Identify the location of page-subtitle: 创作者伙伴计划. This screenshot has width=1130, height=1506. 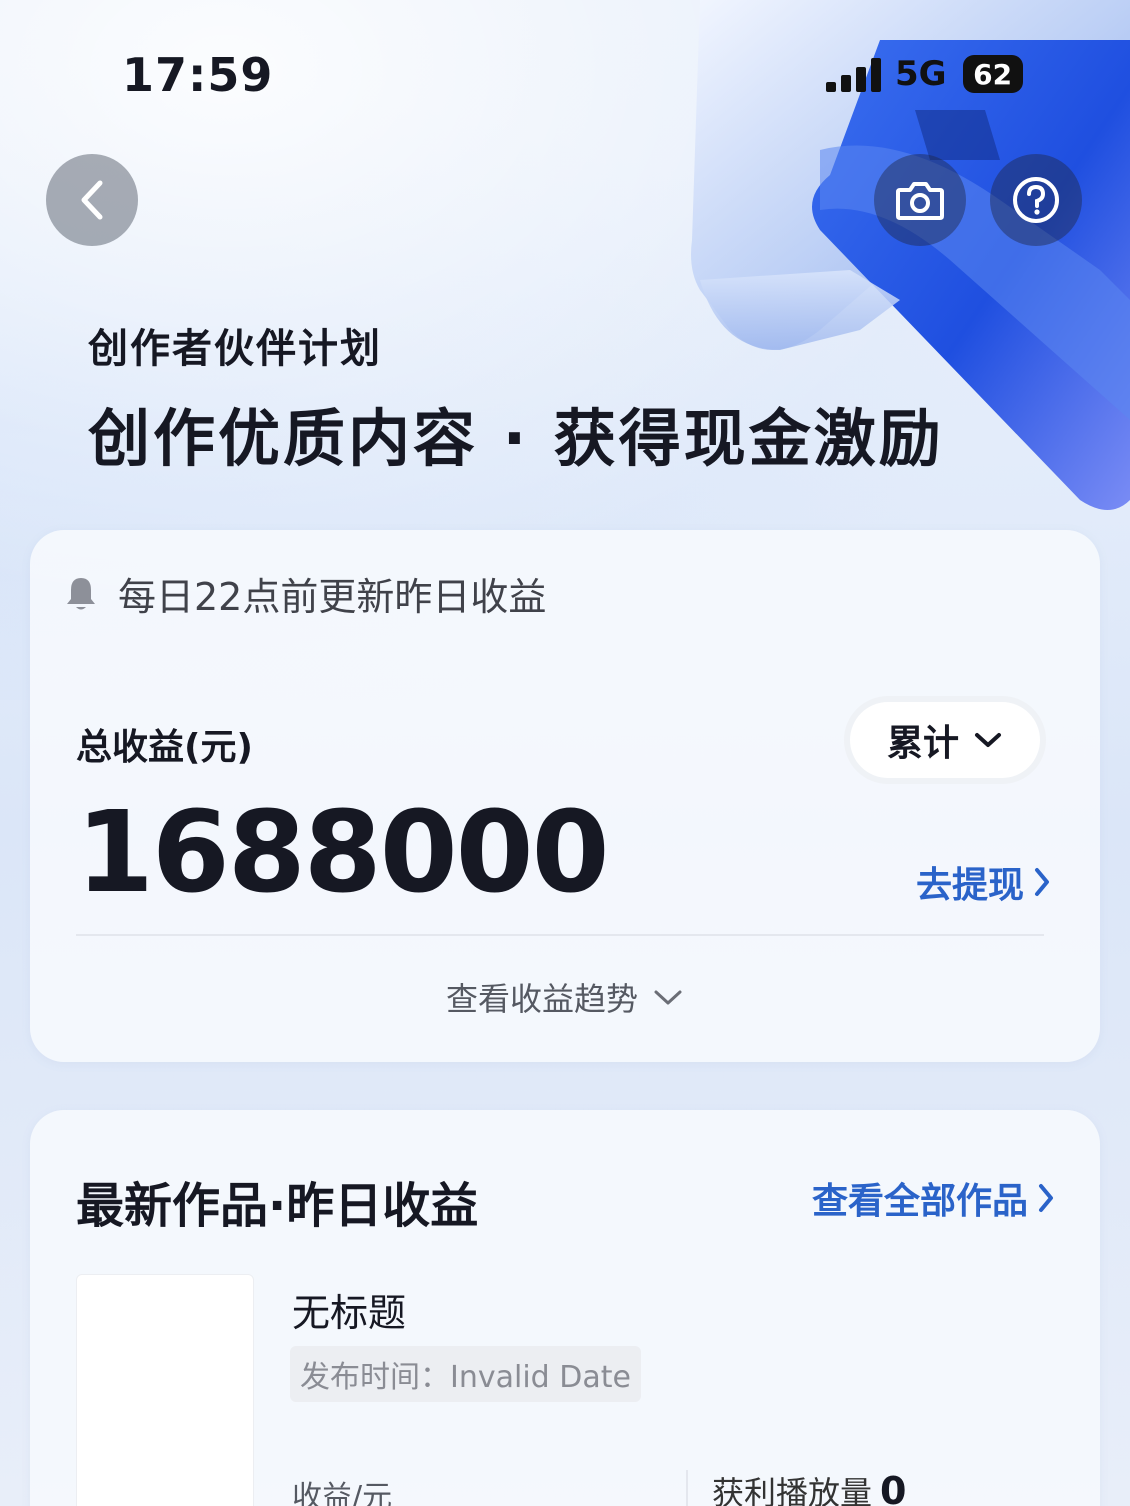
(235, 349).